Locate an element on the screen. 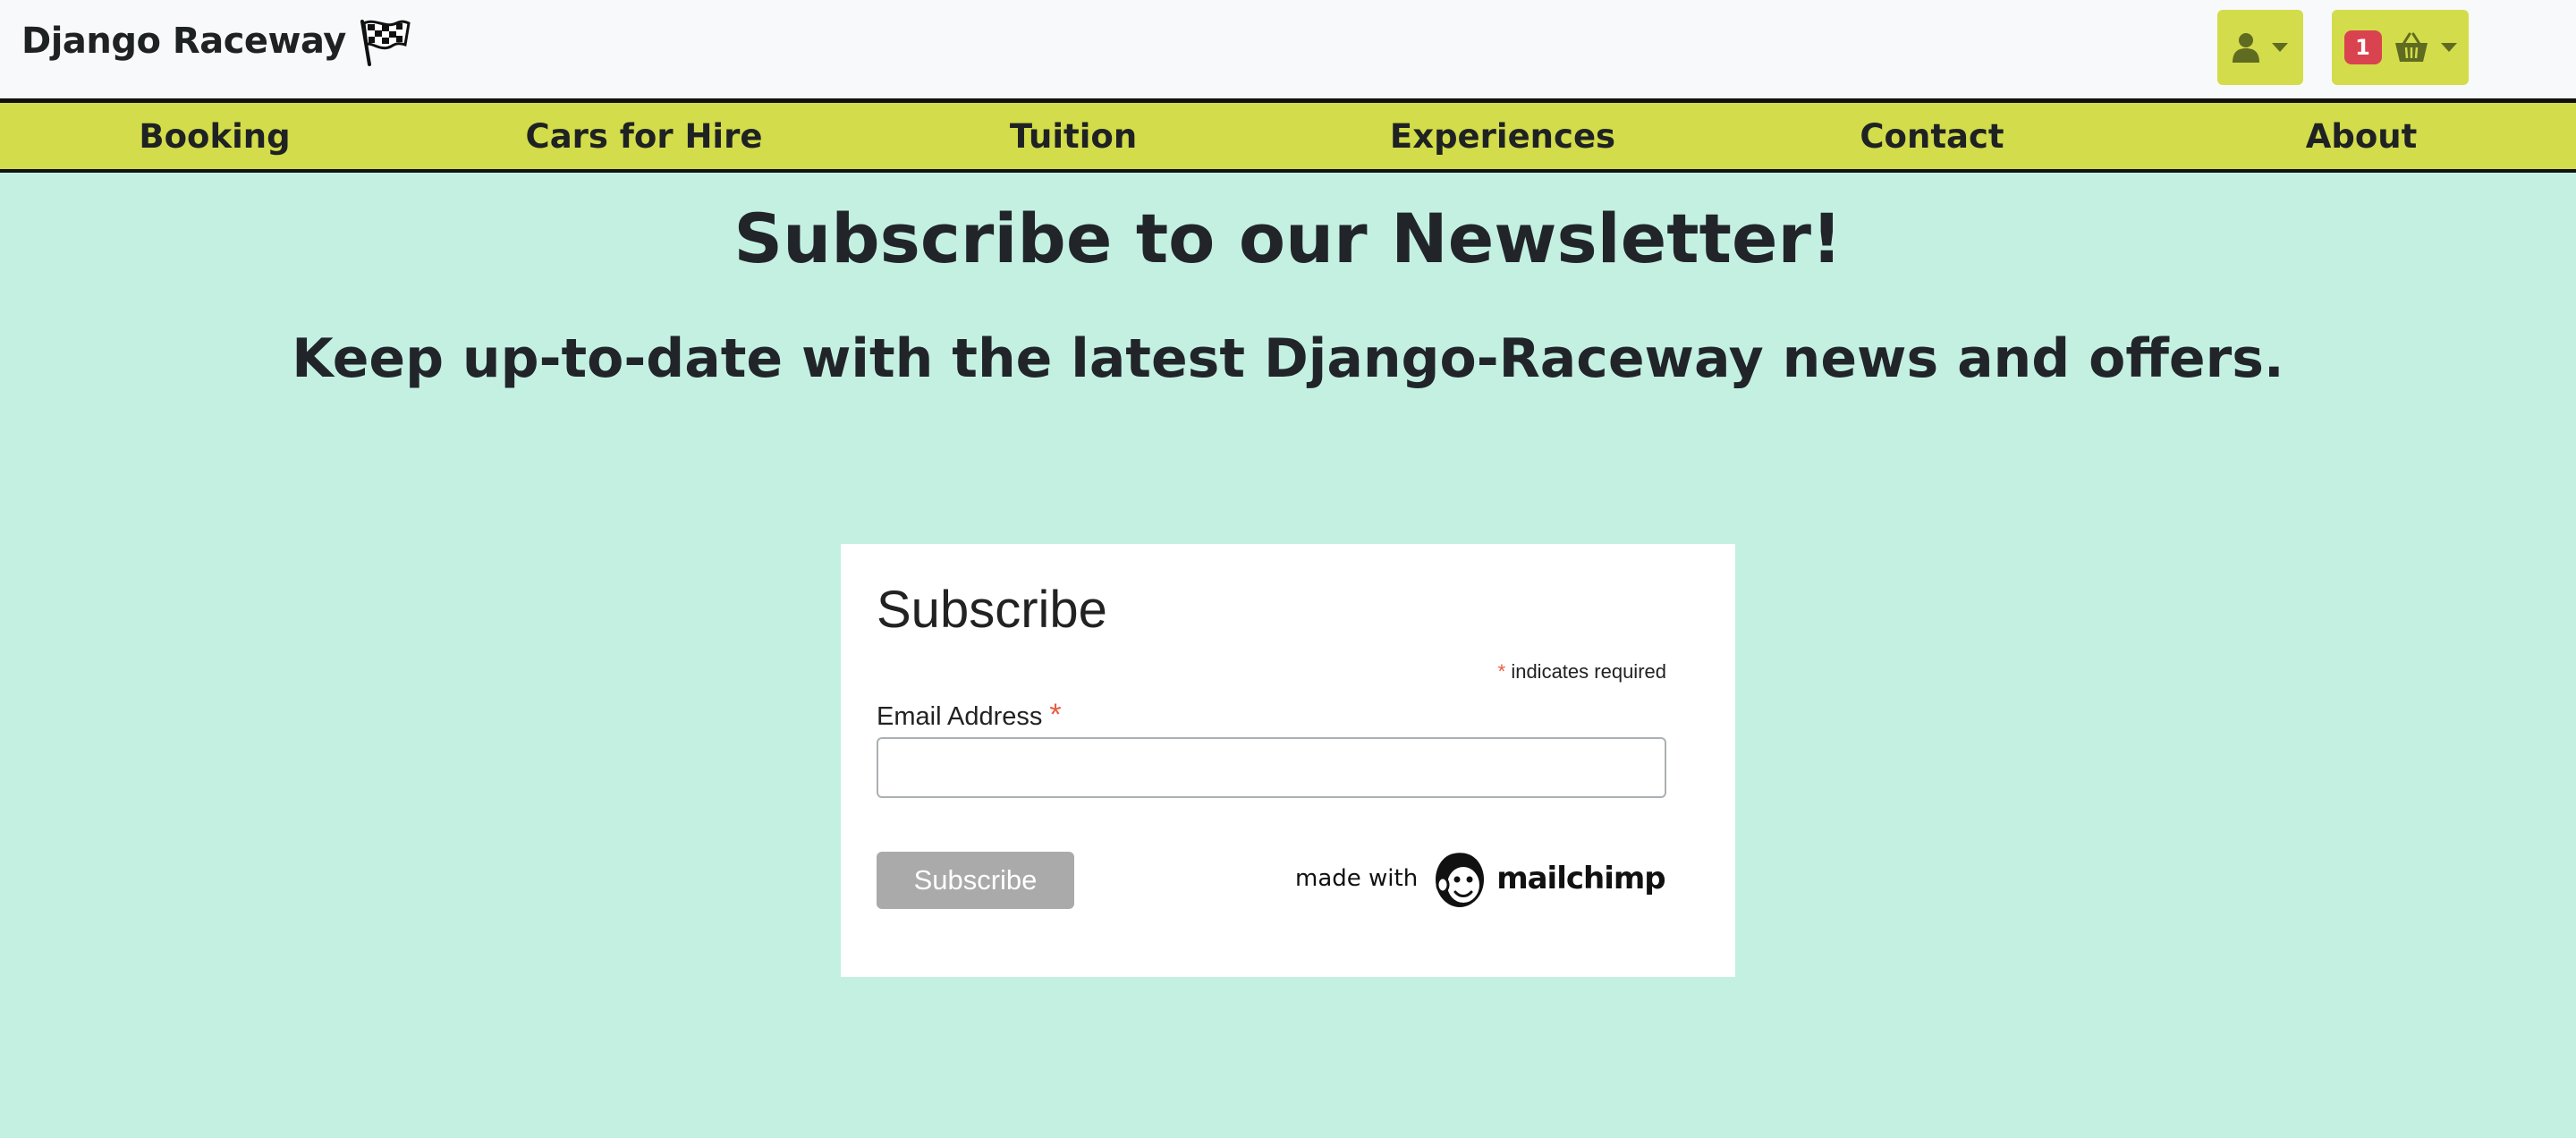  brand-name: Django Raceway is located at coordinates (183, 41).